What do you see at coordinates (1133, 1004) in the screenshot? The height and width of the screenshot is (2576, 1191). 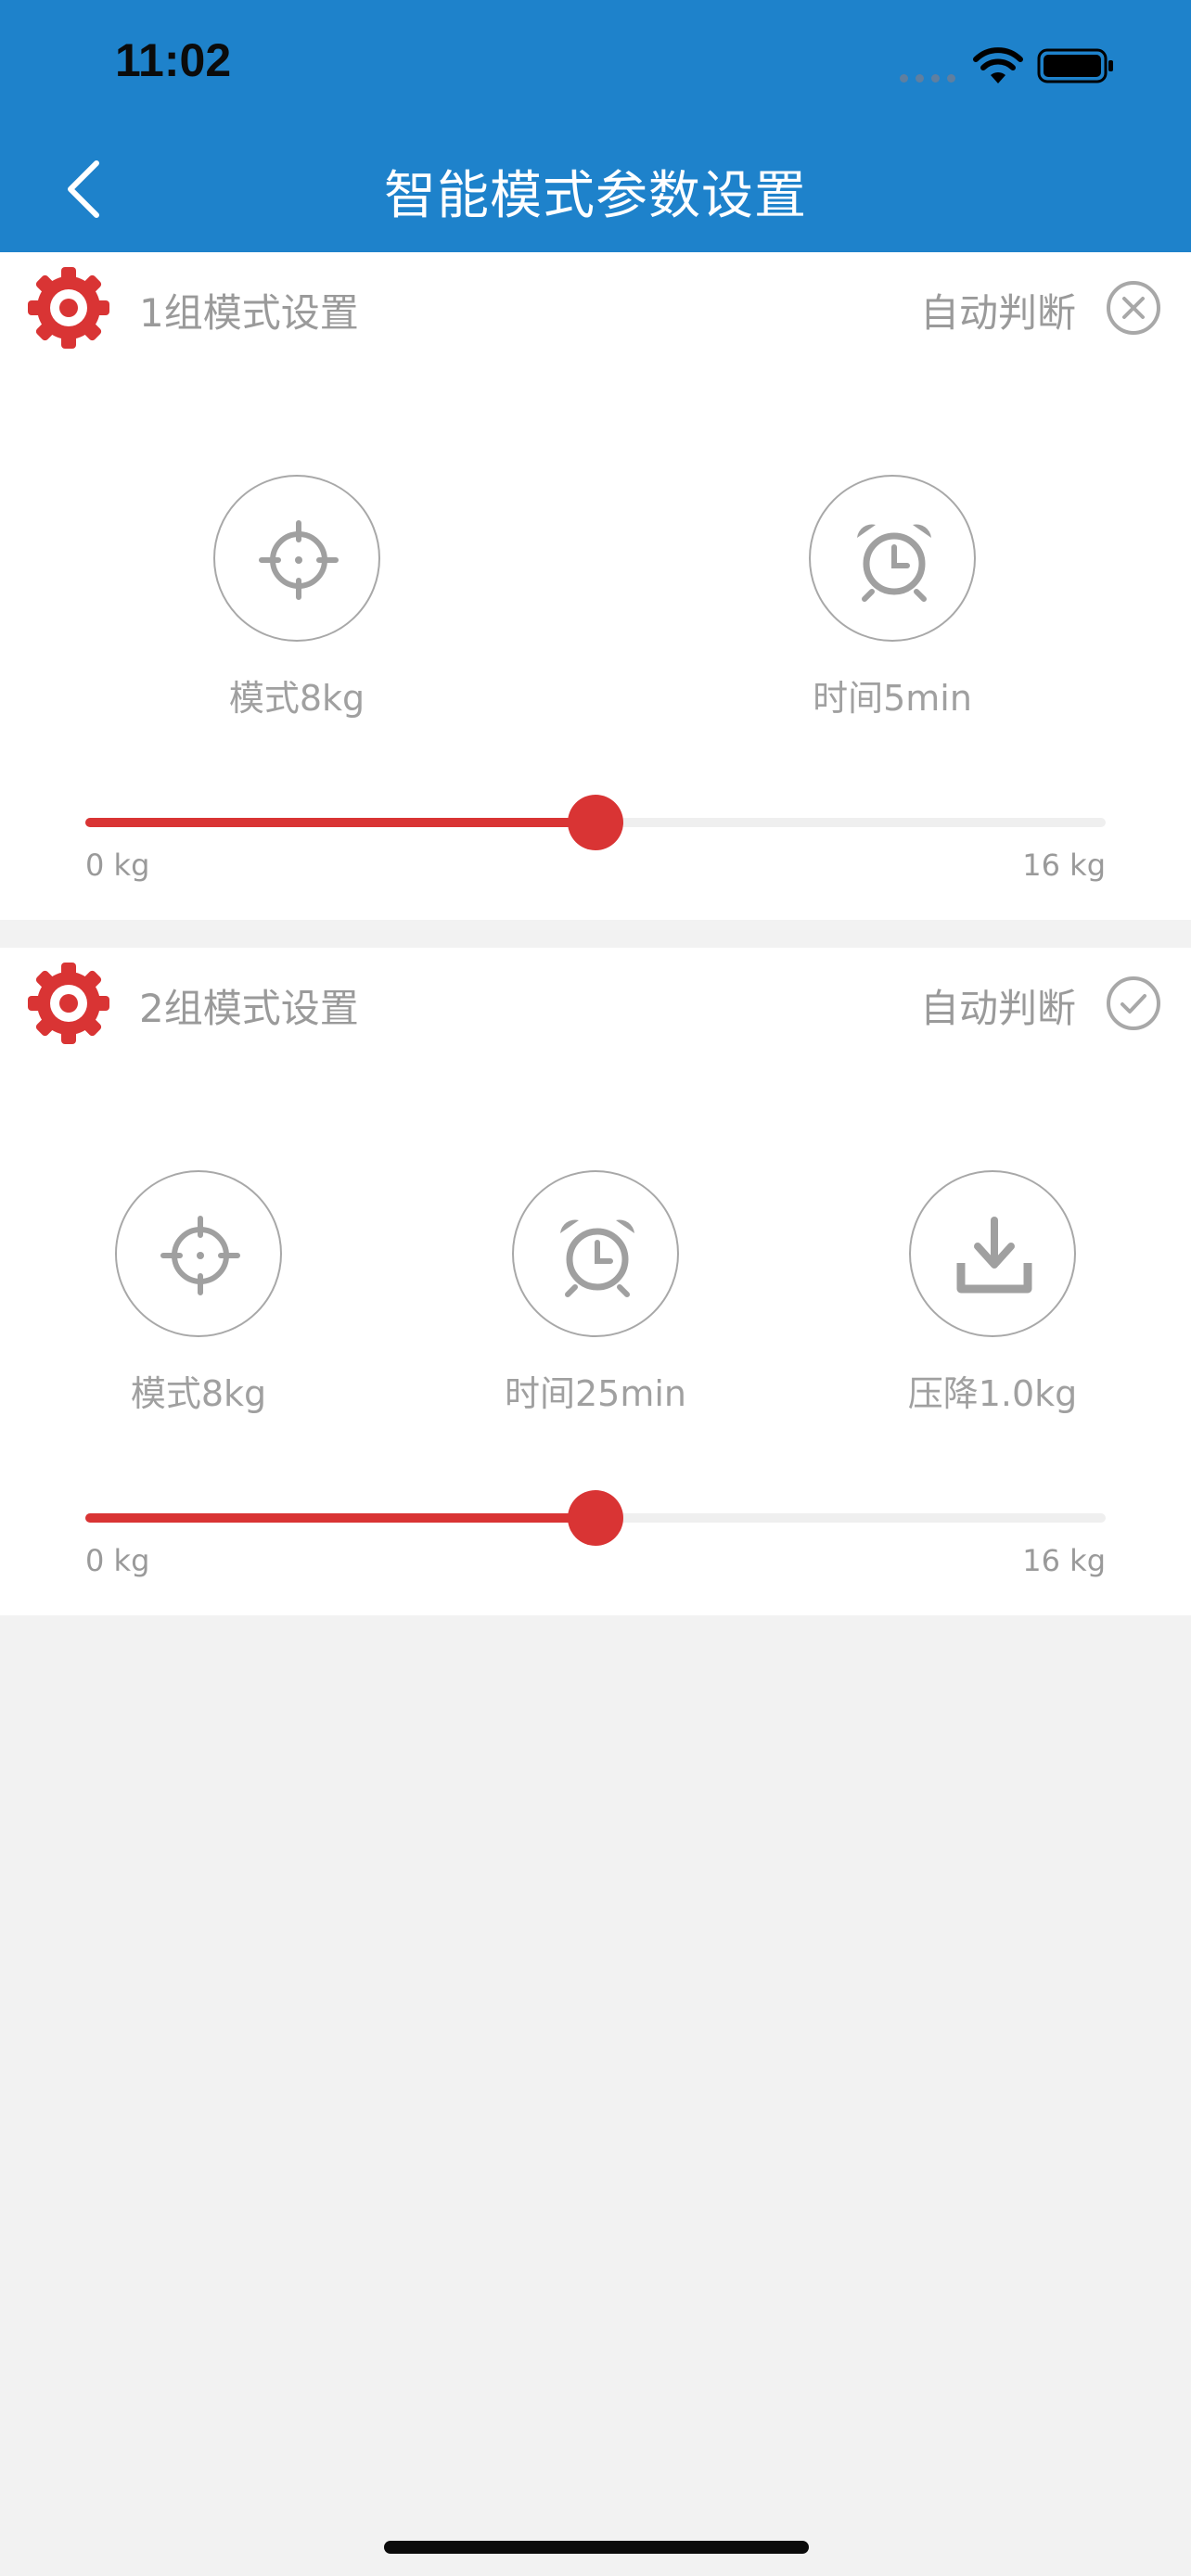 I see `check-circle-icon` at bounding box center [1133, 1004].